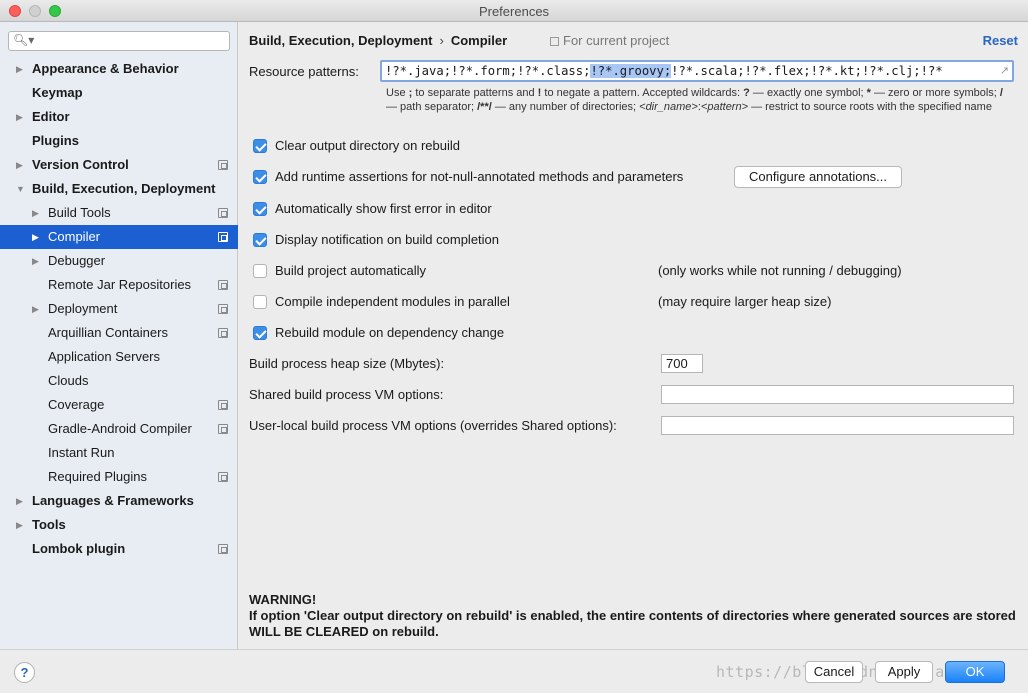 This screenshot has height=693, width=1028. Describe the element at coordinates (98, 476) in the screenshot. I see `sidebar-item-label: Required Plugins` at that location.